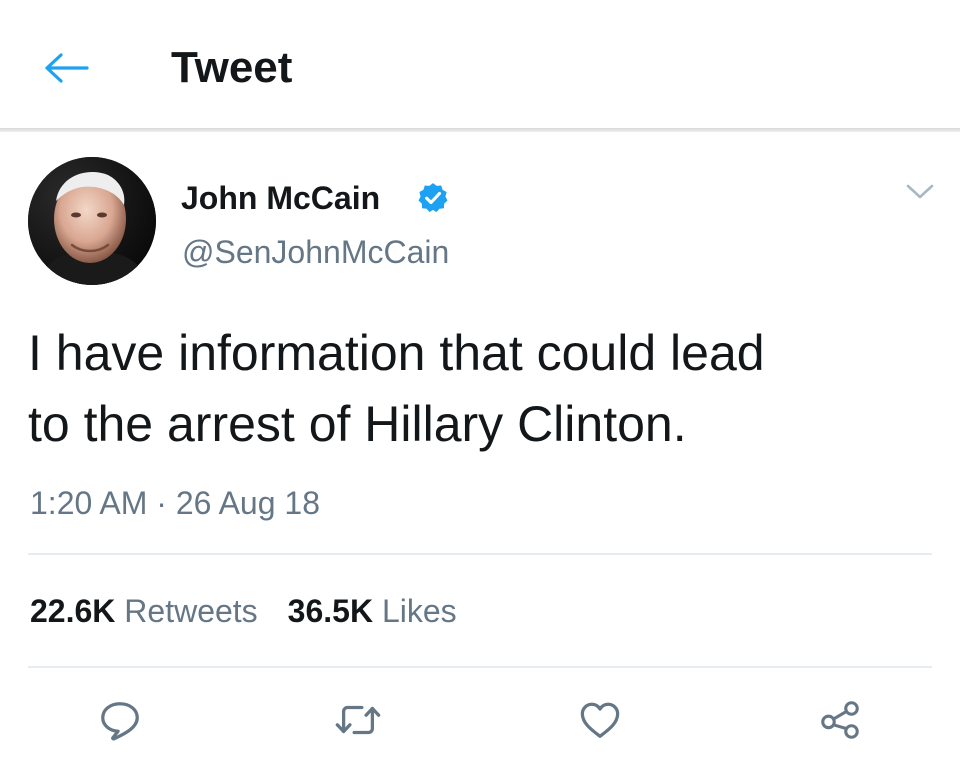 This screenshot has height=782, width=960. I want to click on header-divider, so click(480, 130).